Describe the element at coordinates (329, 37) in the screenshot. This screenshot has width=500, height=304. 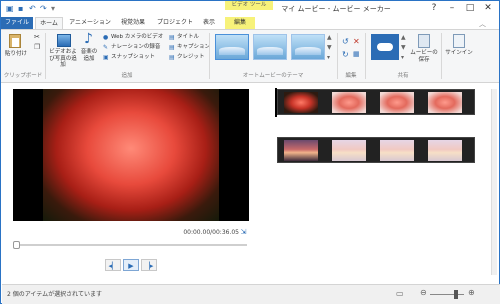
I see `scroll-up-icon: ▲` at that location.